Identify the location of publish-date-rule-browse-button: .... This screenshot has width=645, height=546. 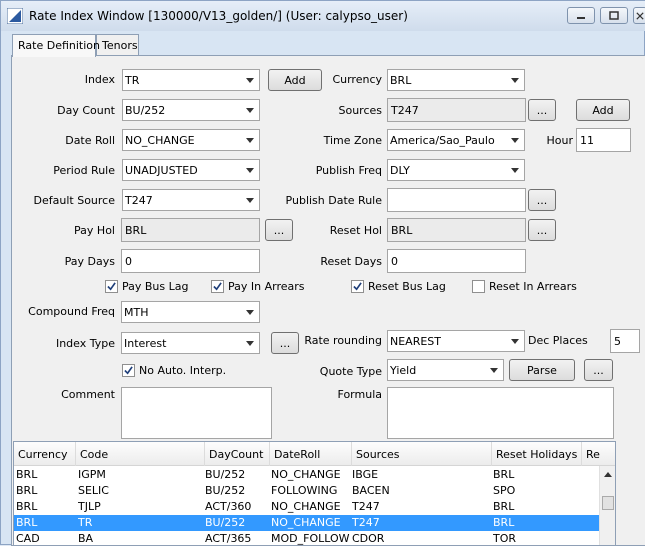
(542, 200).